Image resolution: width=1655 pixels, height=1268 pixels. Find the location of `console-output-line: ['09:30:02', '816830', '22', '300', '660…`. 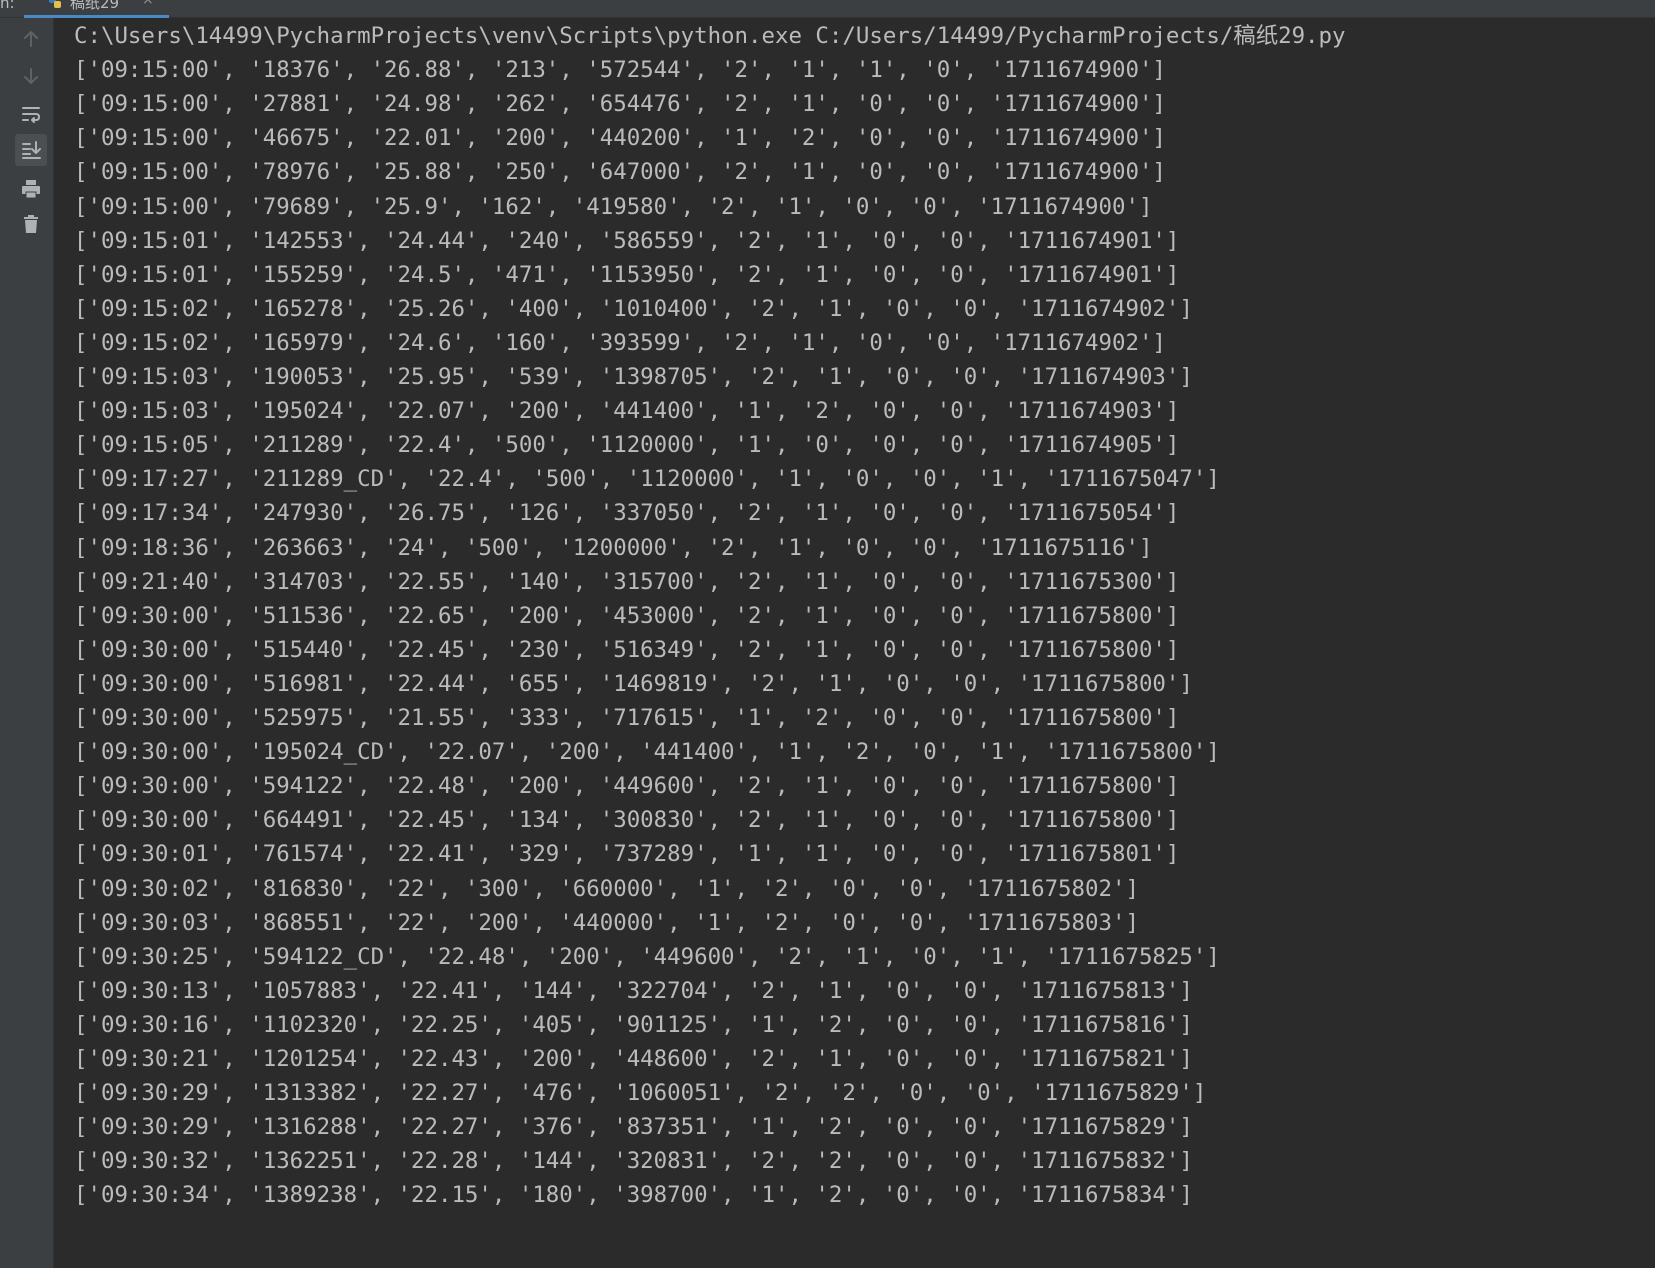

console-output-line: ['09:30:02', '816830', '22', '300', '660… is located at coordinates (606, 888).